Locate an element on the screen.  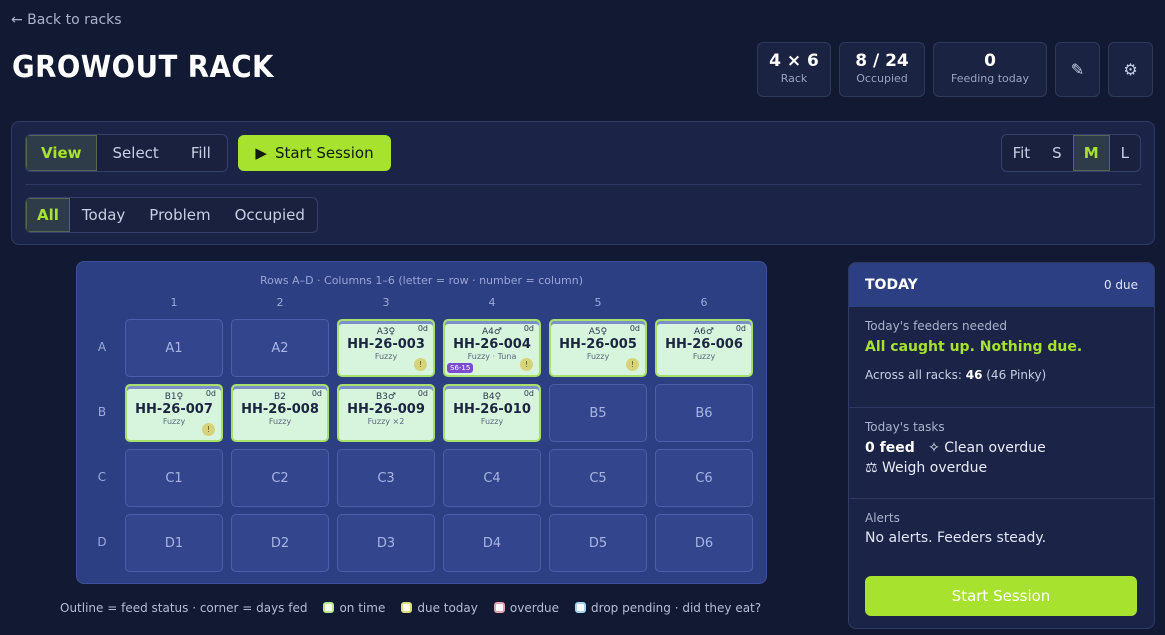
rack-cell-occupied: 0d A4♂ HH-26-004 Fuzzy · Tuna! S6-15 is located at coordinates (492, 348).